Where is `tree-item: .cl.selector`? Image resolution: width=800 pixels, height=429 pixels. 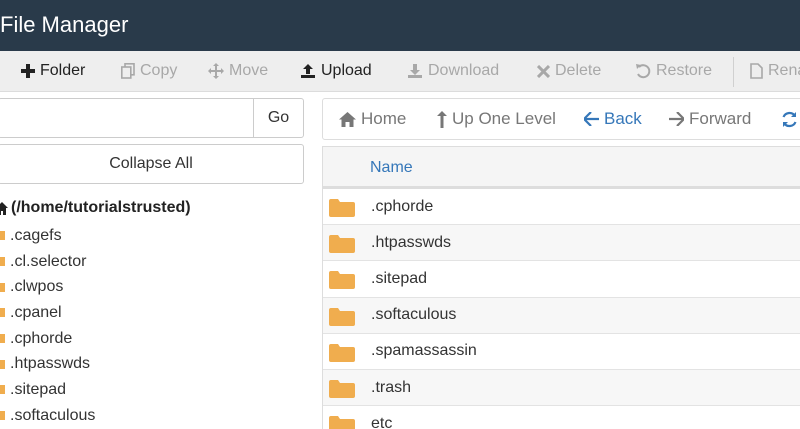
tree-item: .cl.selector is located at coordinates (158, 262).